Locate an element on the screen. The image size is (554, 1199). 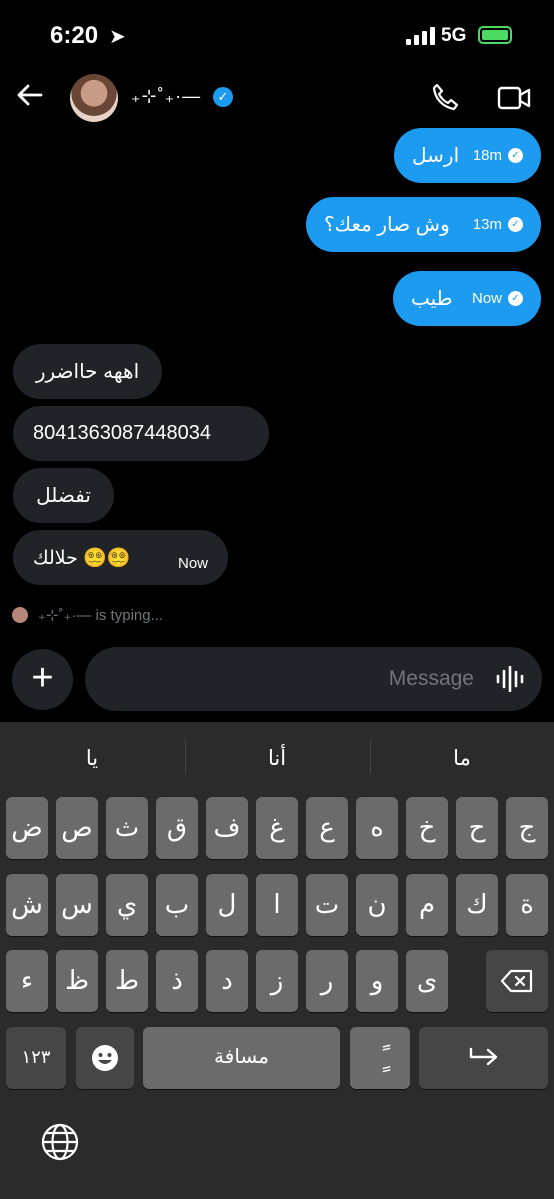
suggestion-3: يا is located at coordinates (92, 758).